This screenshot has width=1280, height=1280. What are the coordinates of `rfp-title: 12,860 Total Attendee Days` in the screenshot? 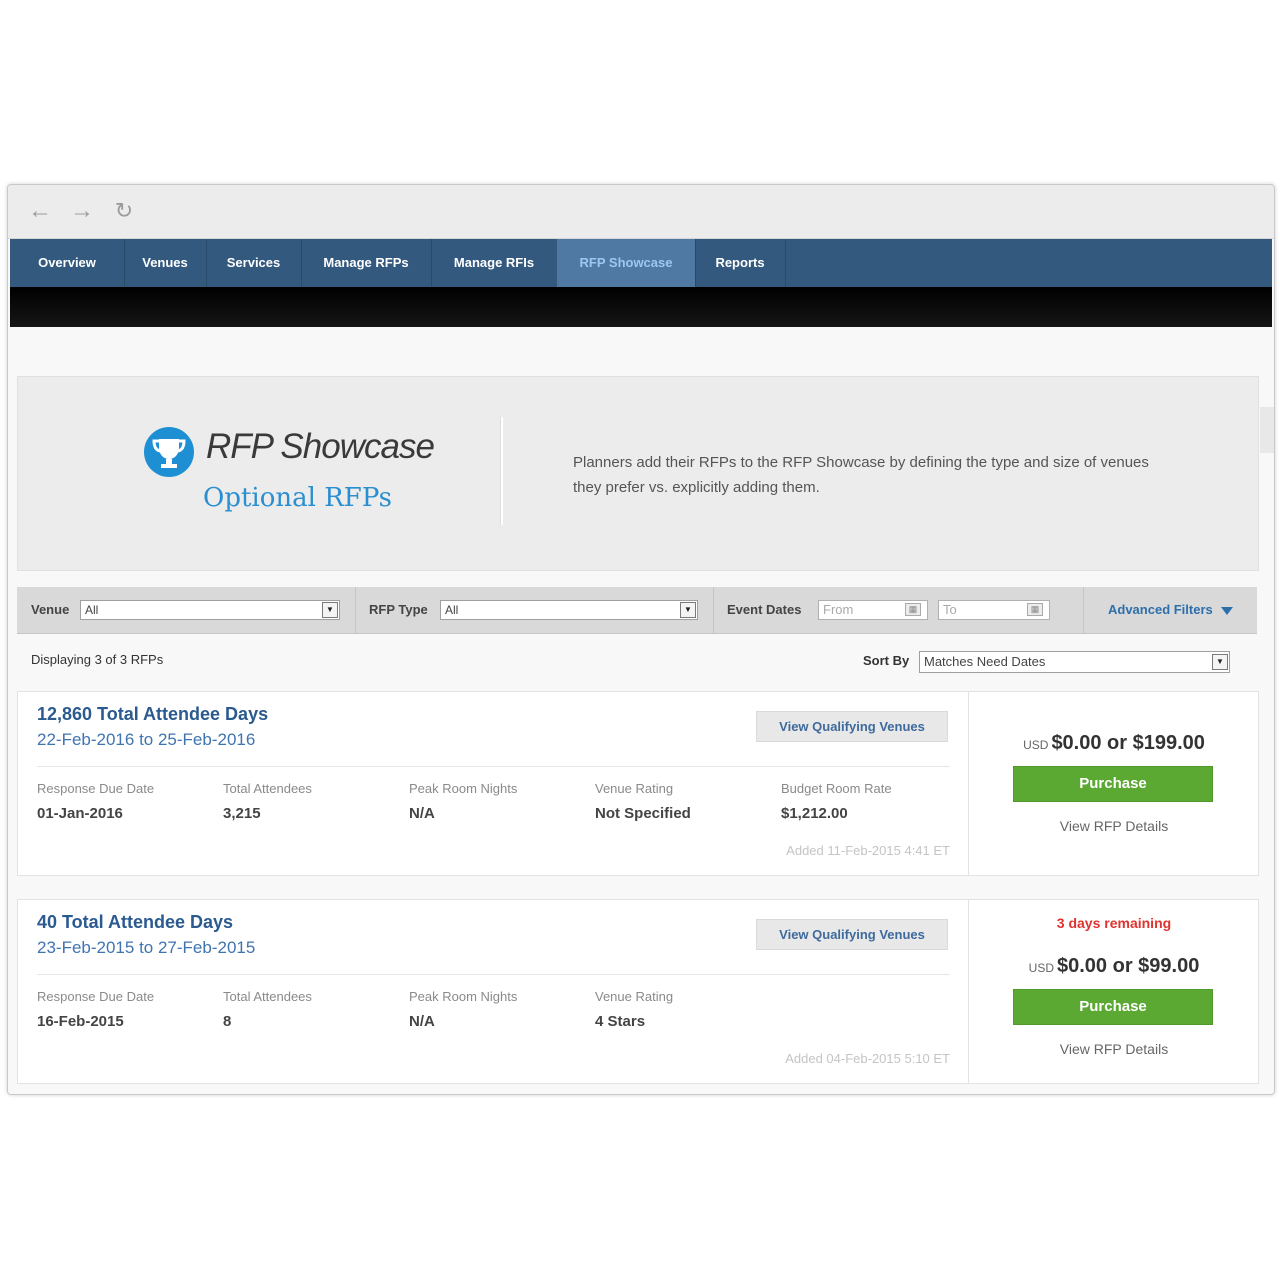 It's located at (152, 714).